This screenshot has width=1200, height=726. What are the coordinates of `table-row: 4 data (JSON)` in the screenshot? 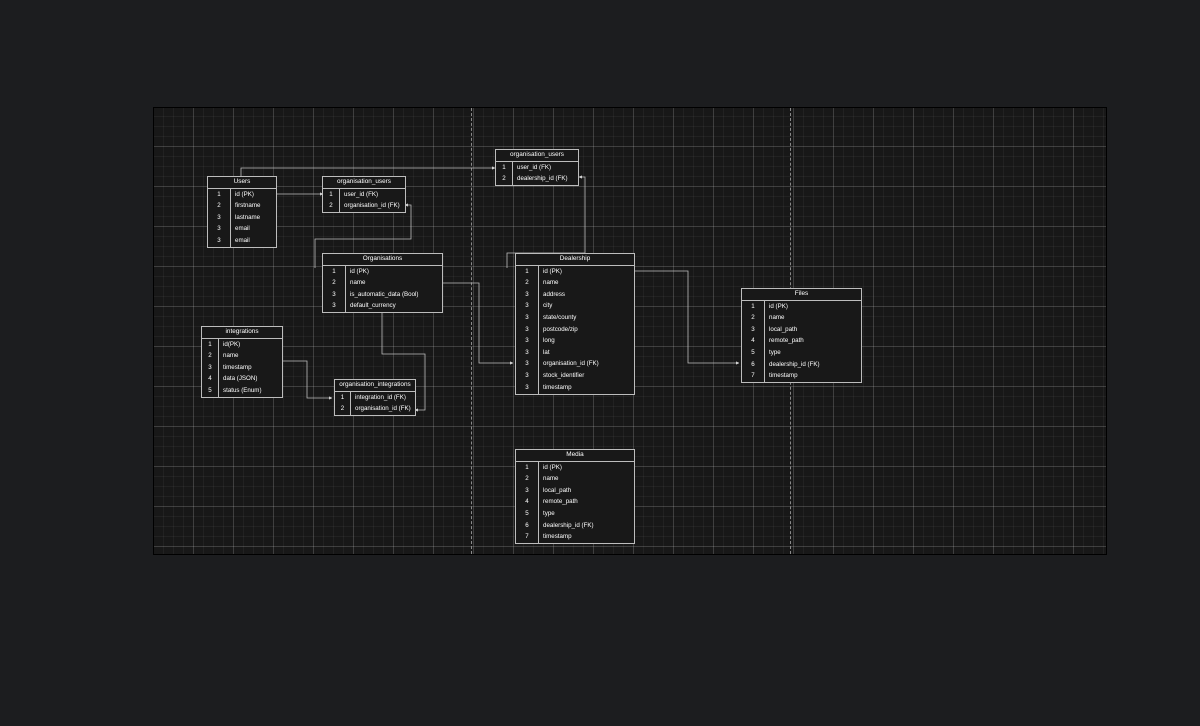 It's located at (242, 379).